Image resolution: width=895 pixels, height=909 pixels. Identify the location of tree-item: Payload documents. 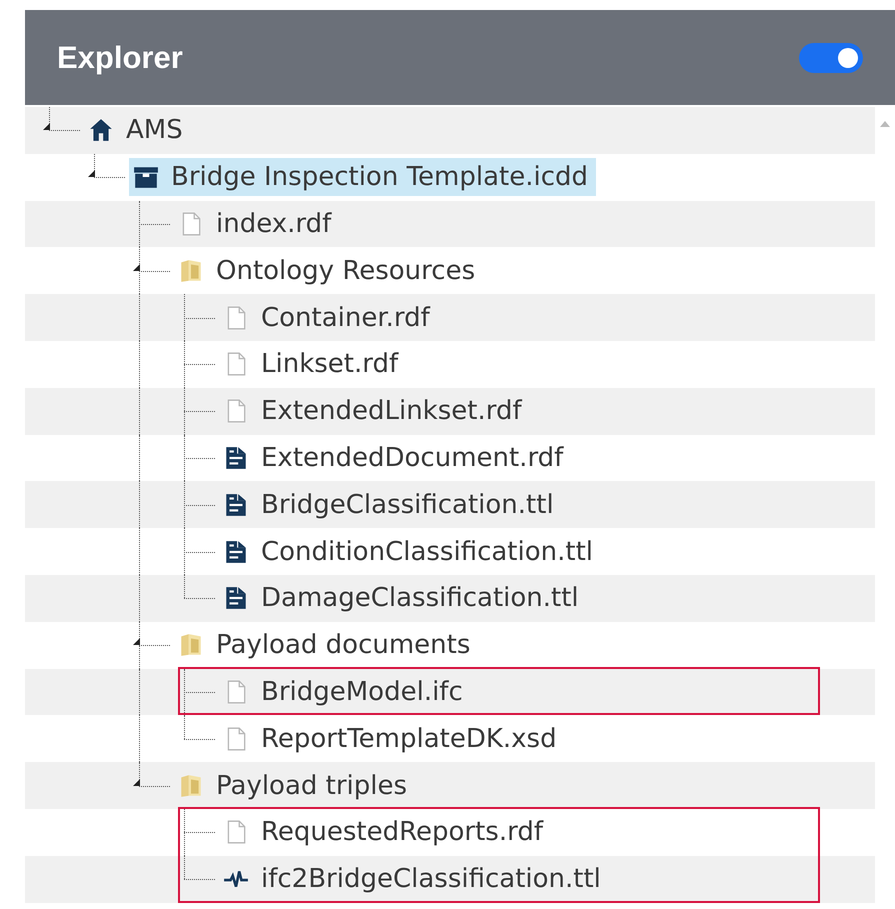
(326, 645).